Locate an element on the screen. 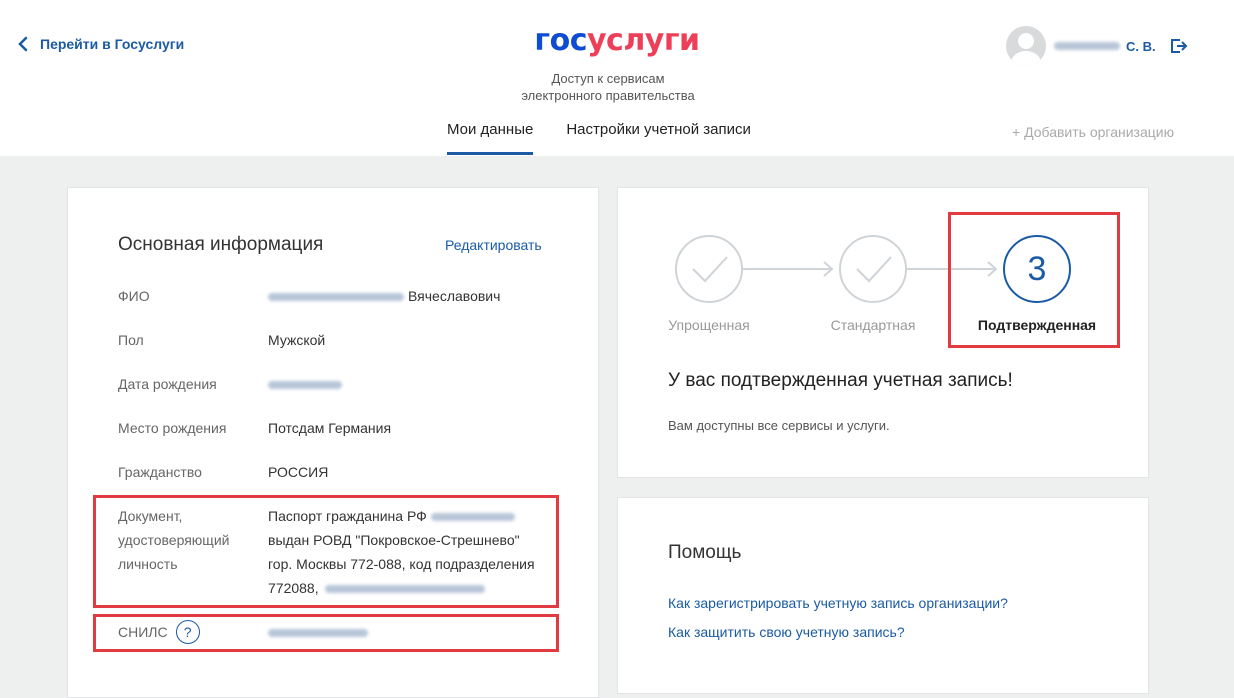  subtitle-line-1: Доступ к сервисам is located at coordinates (608, 78).